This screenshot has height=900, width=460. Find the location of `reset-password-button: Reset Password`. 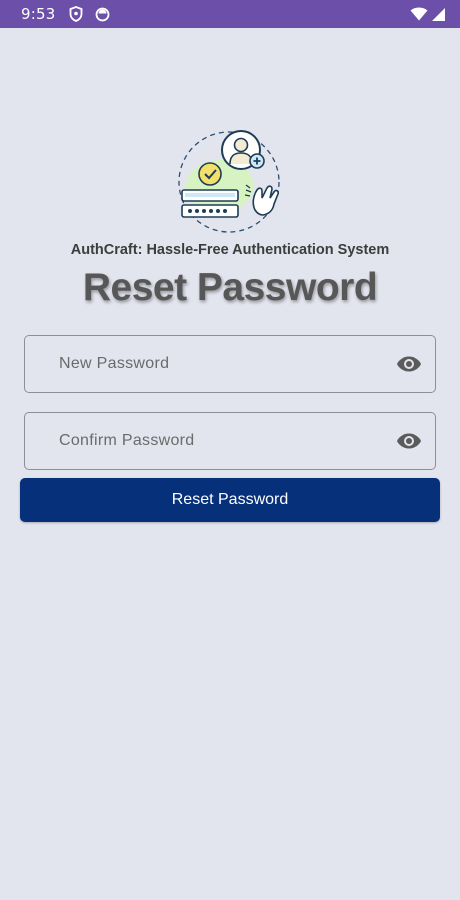

reset-password-button: Reset Password is located at coordinates (230, 500).